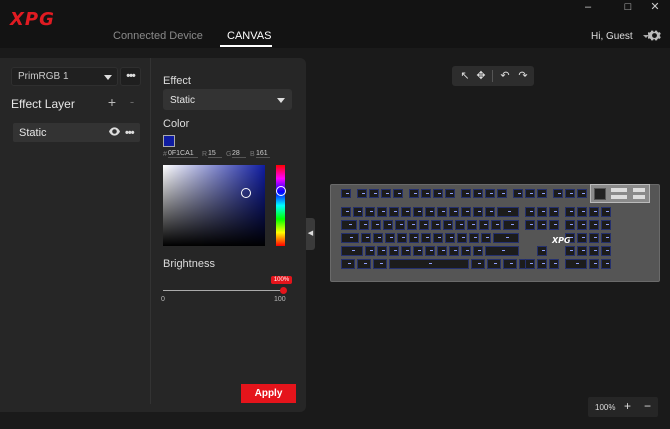 This screenshot has width=670, height=429. Describe the element at coordinates (249, 36) in the screenshot. I see `tab-canvas: CANVAS` at that location.